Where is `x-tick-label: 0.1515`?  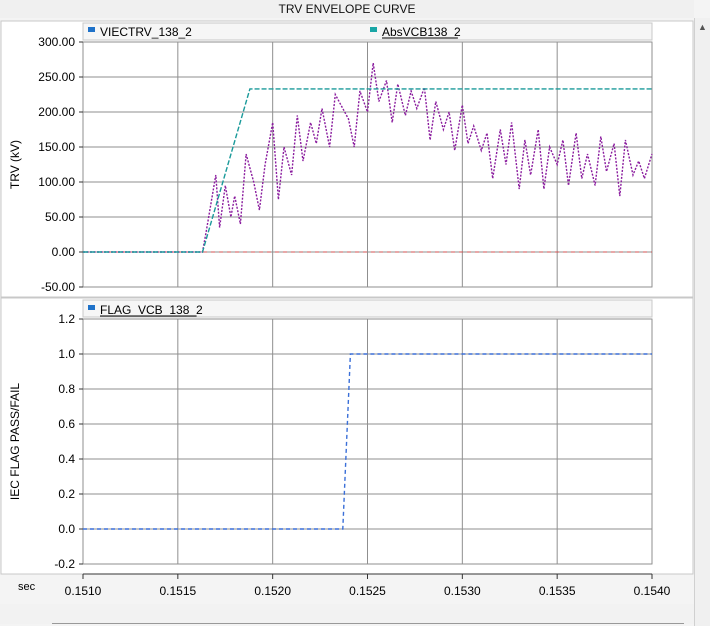 x-tick-label: 0.1515 is located at coordinates (177, 591).